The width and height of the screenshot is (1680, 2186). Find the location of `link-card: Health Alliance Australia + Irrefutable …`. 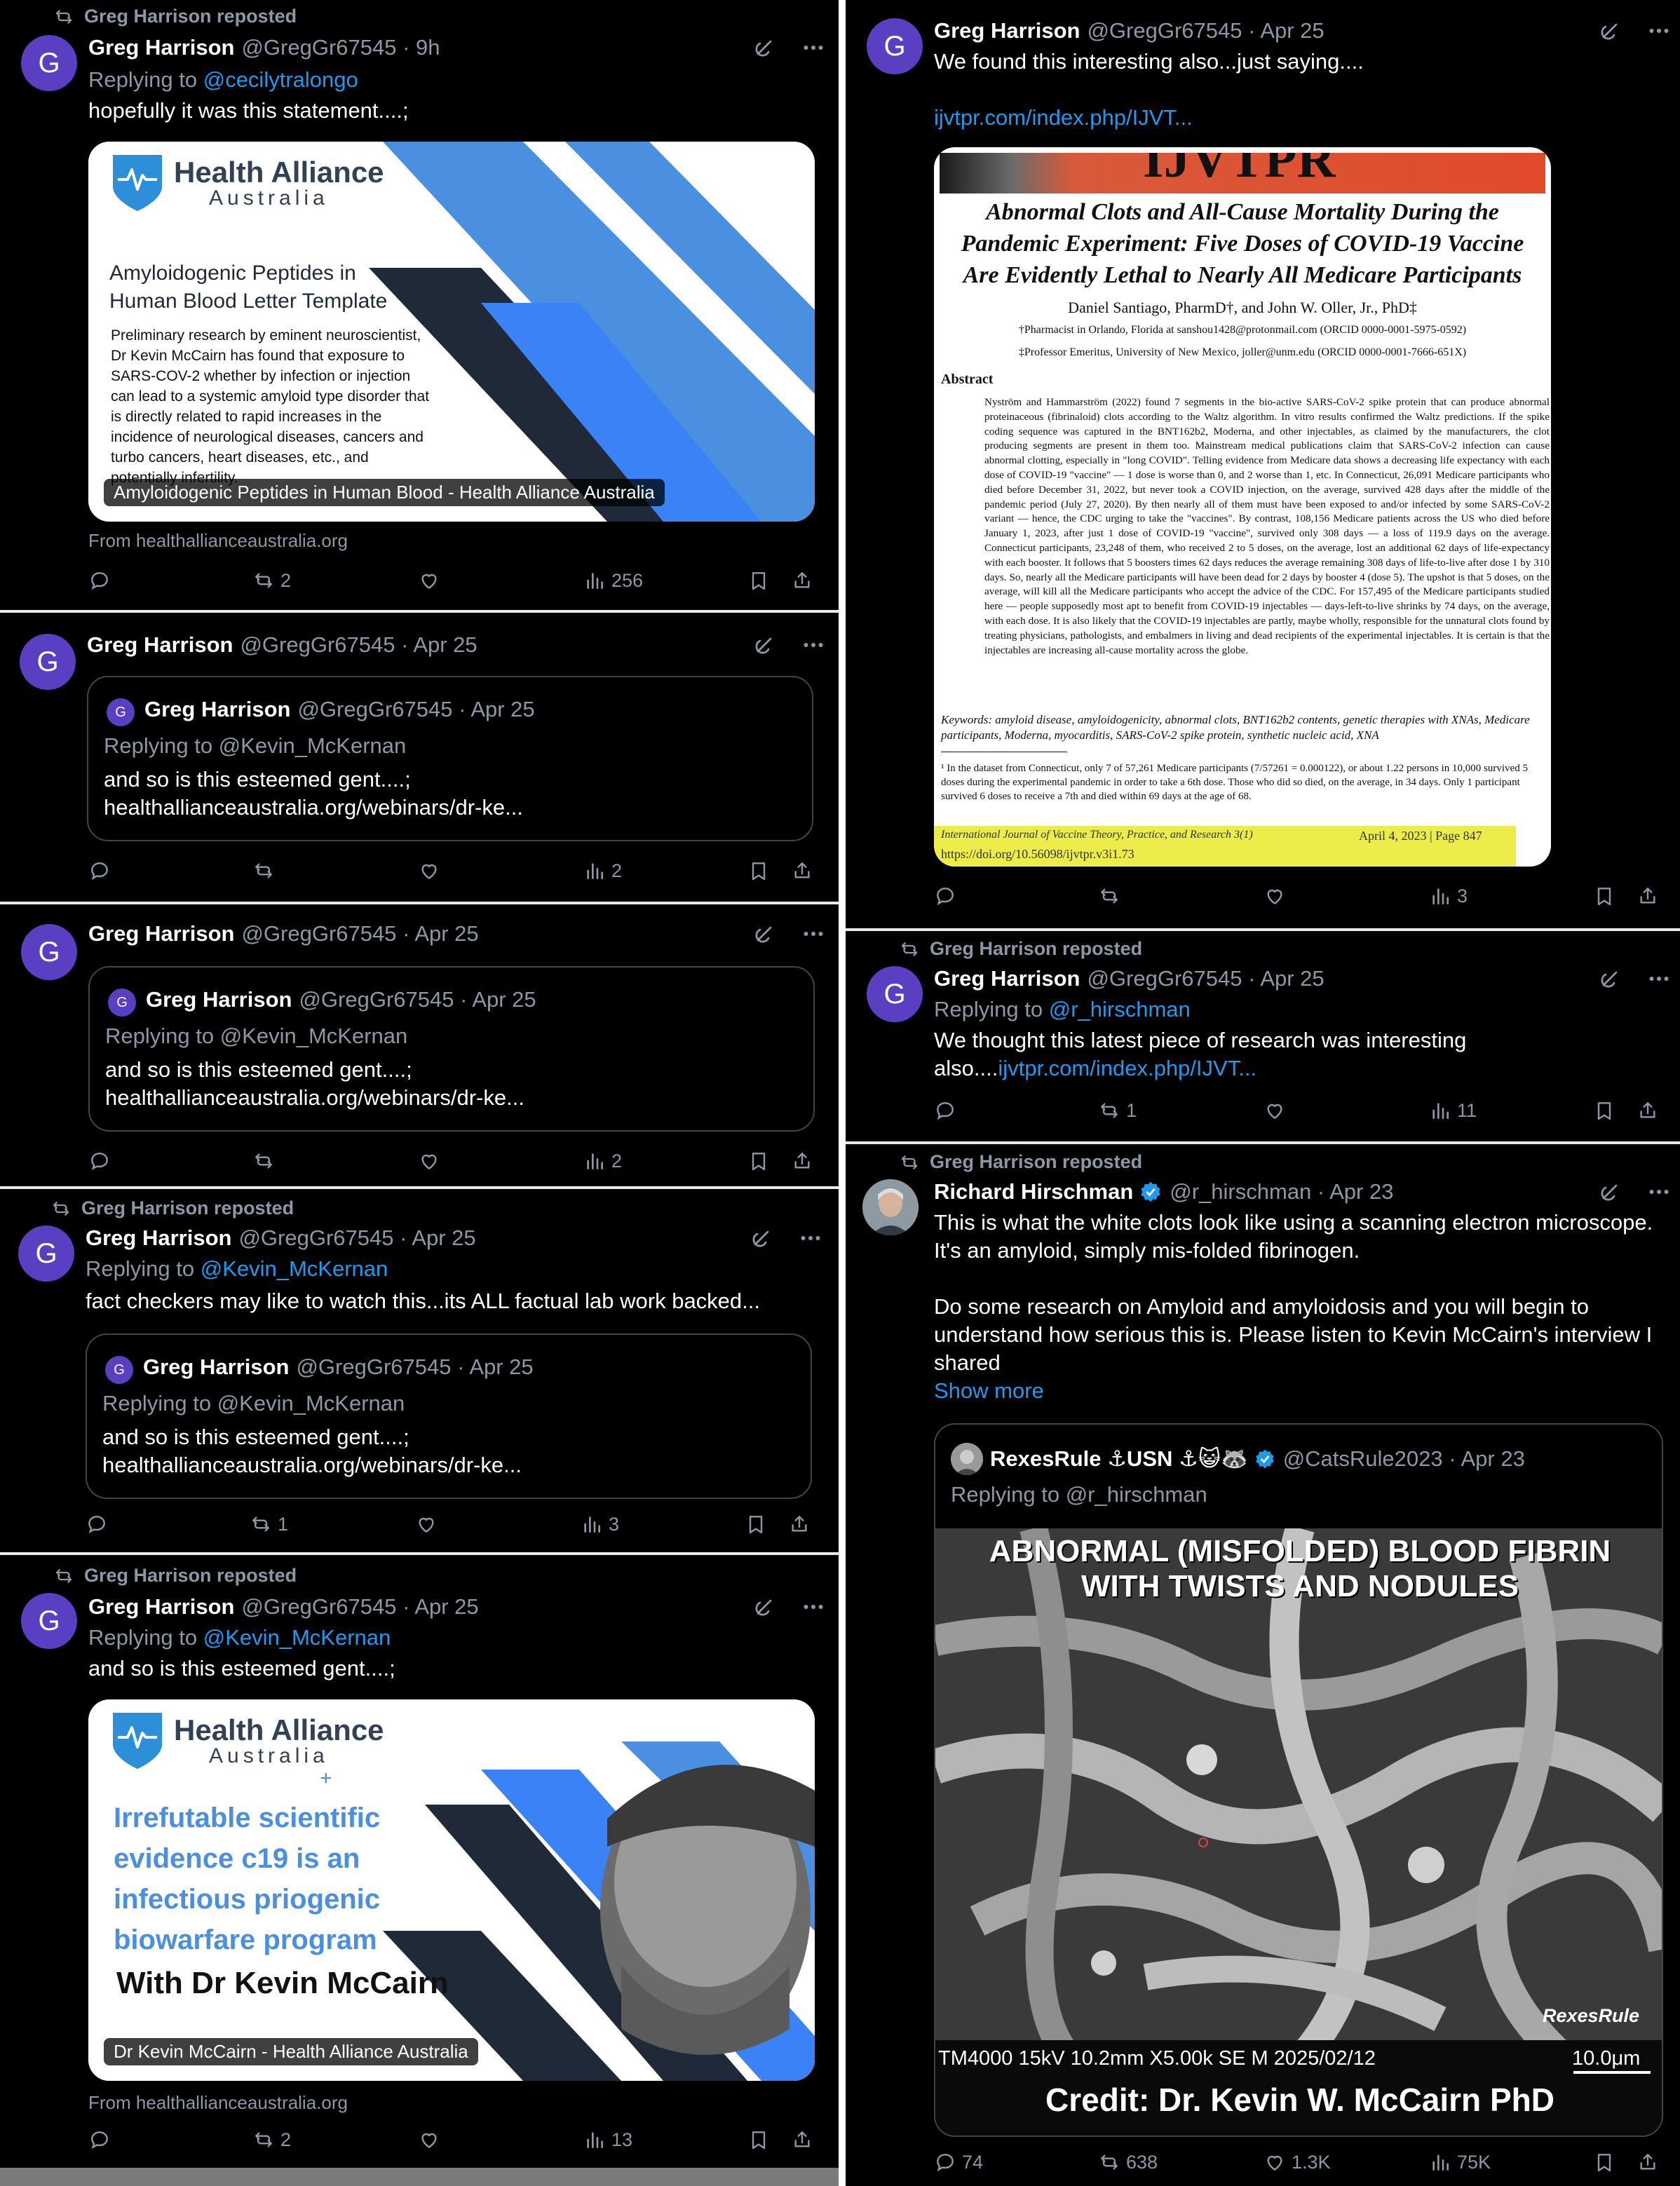

link-card: Health Alliance Australia + Irrefutable … is located at coordinates (452, 1890).